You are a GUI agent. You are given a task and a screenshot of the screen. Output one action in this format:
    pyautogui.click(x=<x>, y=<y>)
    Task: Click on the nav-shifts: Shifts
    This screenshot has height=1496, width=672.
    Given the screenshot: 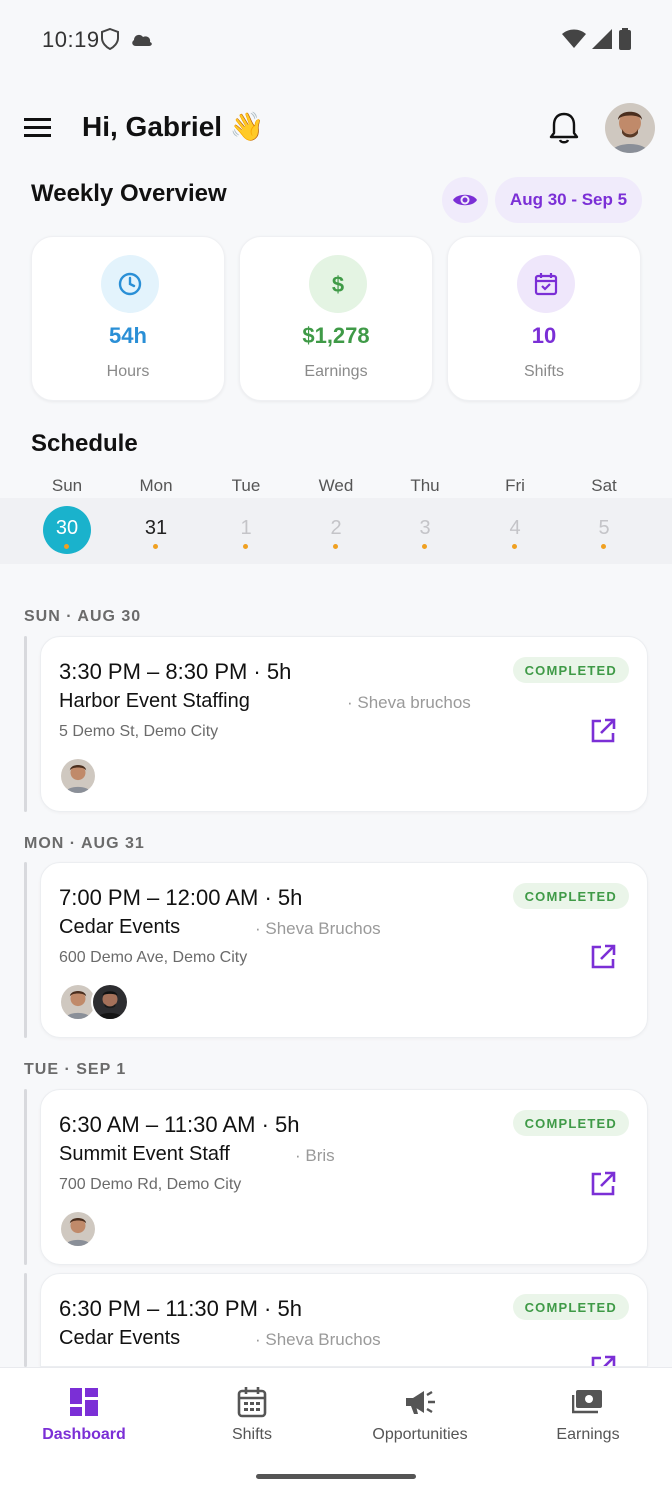 What is the action you would take?
    pyautogui.click(x=252, y=1419)
    